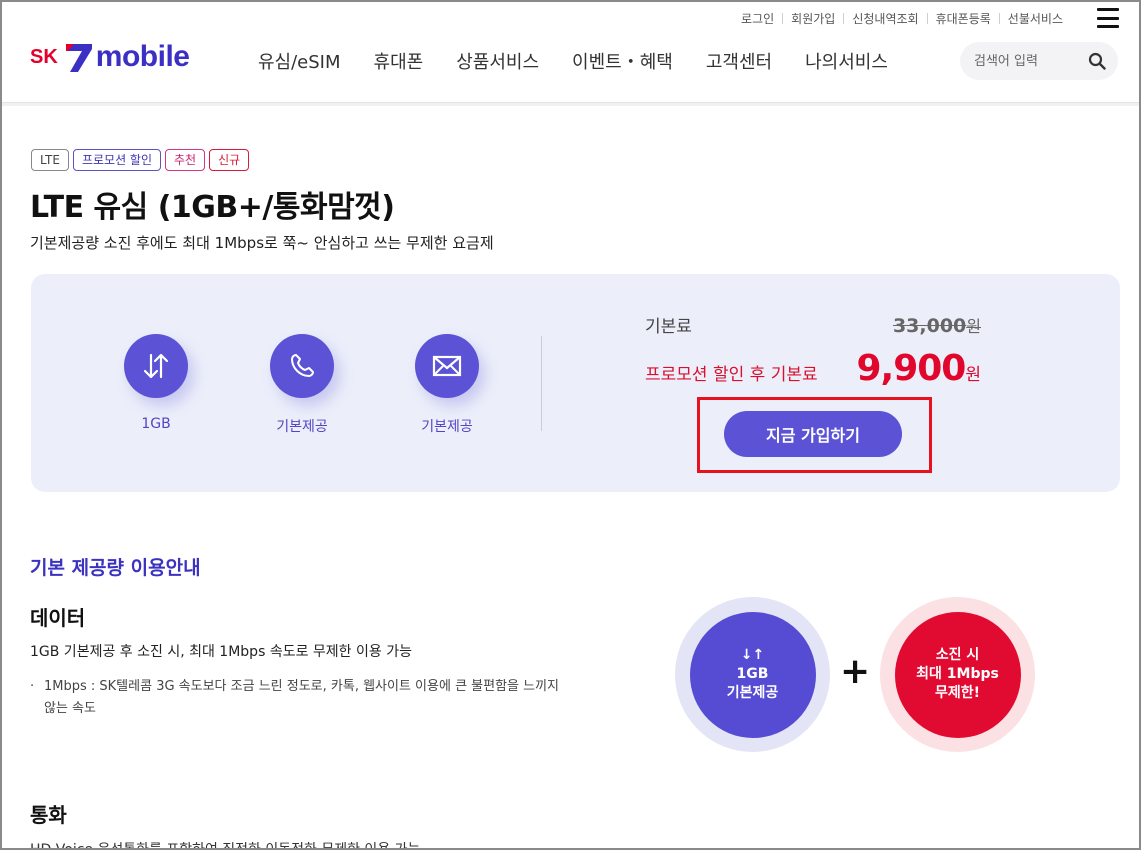 The height and width of the screenshot is (850, 1141). I want to click on nav-usim-esim: 유심/eSIM, so click(299, 61).